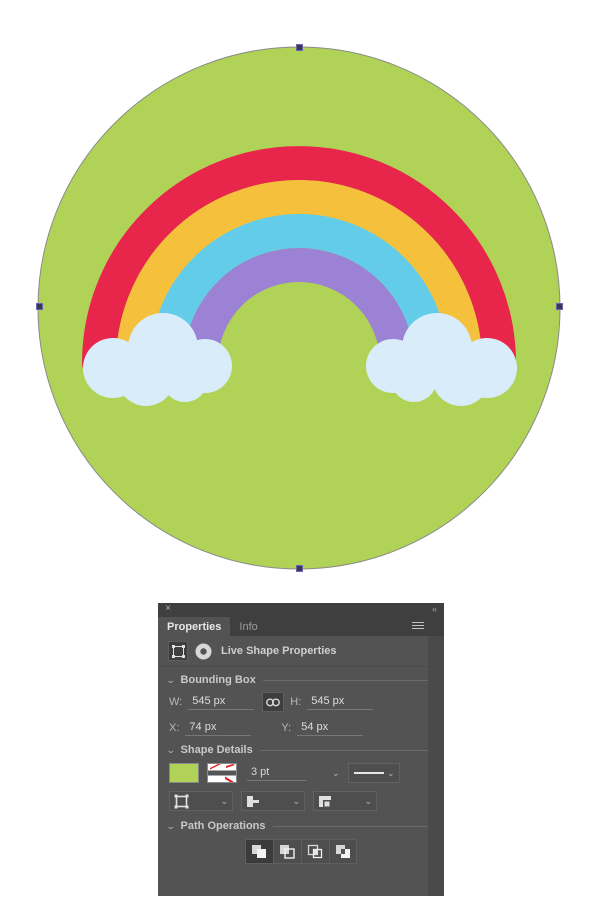  I want to click on stroke-corner-dropdown: ⌄, so click(345, 801).